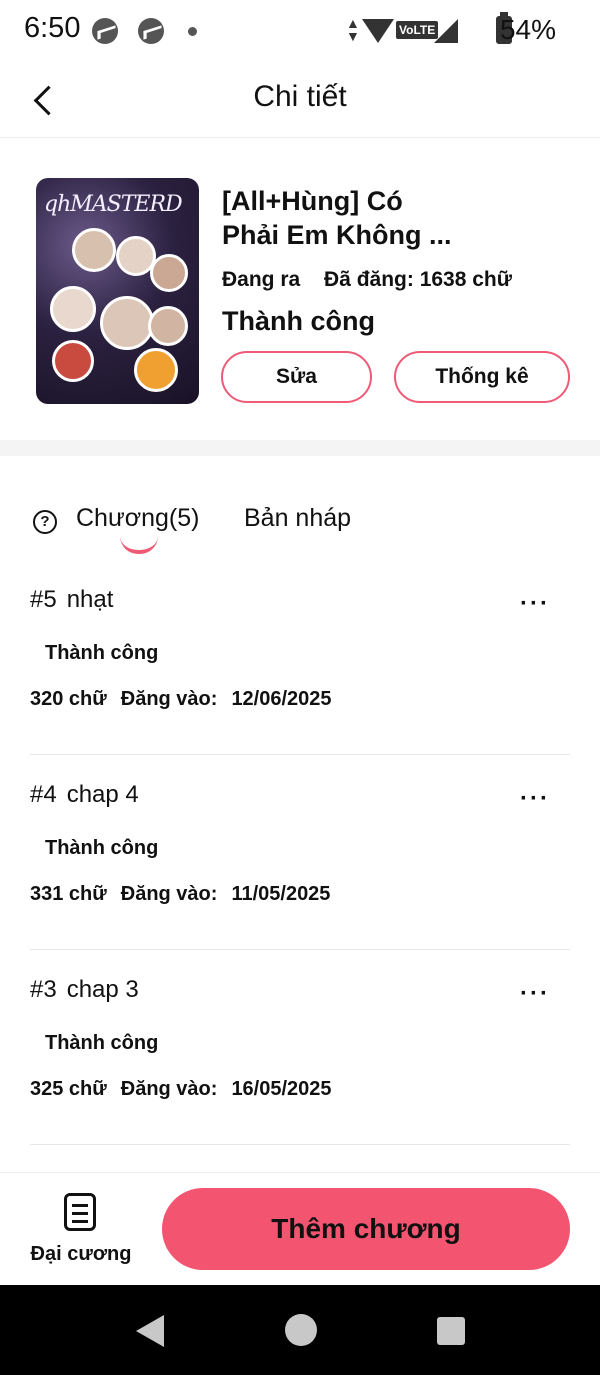 The image size is (600, 1375). What do you see at coordinates (90, 599) in the screenshot?
I see `chapter-name: nhạt` at bounding box center [90, 599].